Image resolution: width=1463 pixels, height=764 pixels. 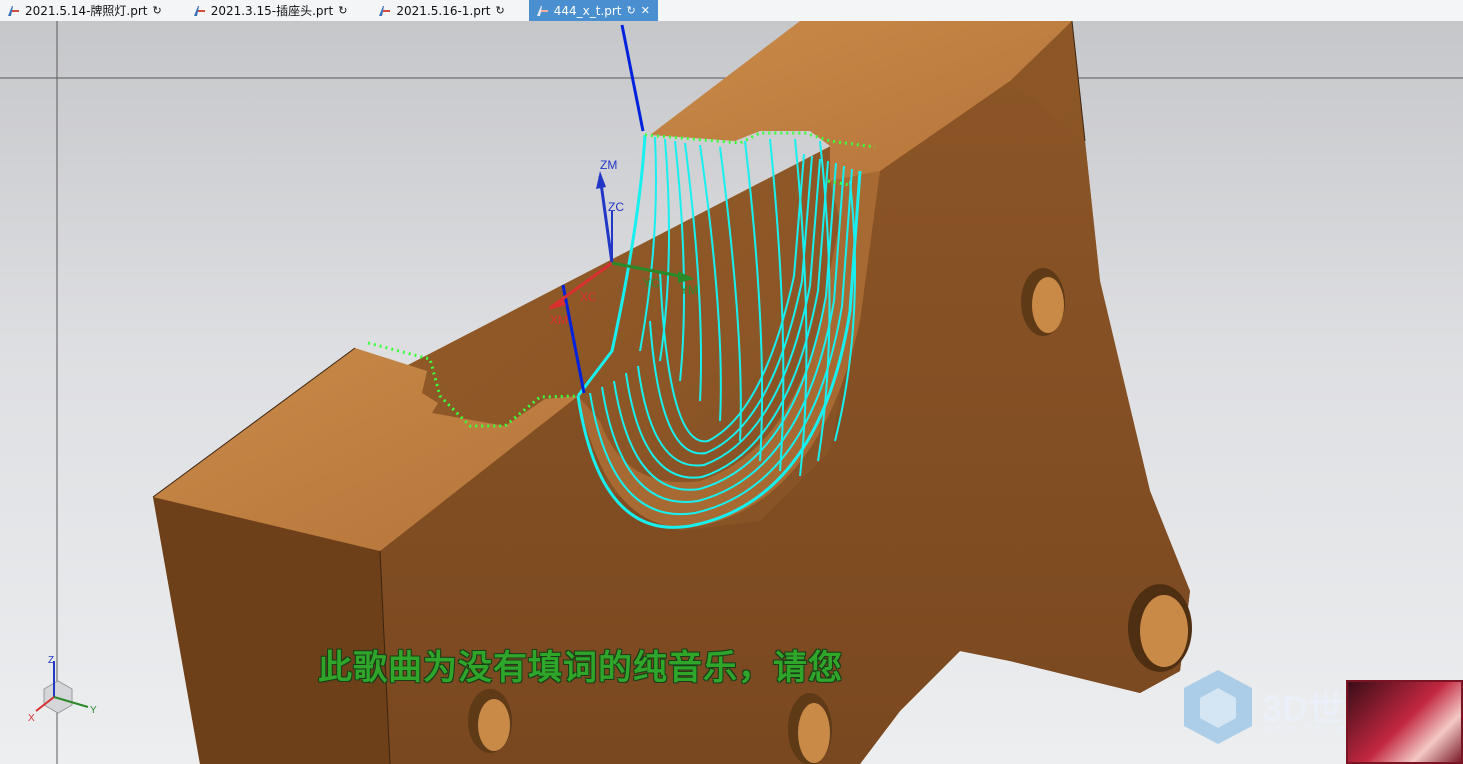 I want to click on zc-label: ZC, so click(x=616, y=207).